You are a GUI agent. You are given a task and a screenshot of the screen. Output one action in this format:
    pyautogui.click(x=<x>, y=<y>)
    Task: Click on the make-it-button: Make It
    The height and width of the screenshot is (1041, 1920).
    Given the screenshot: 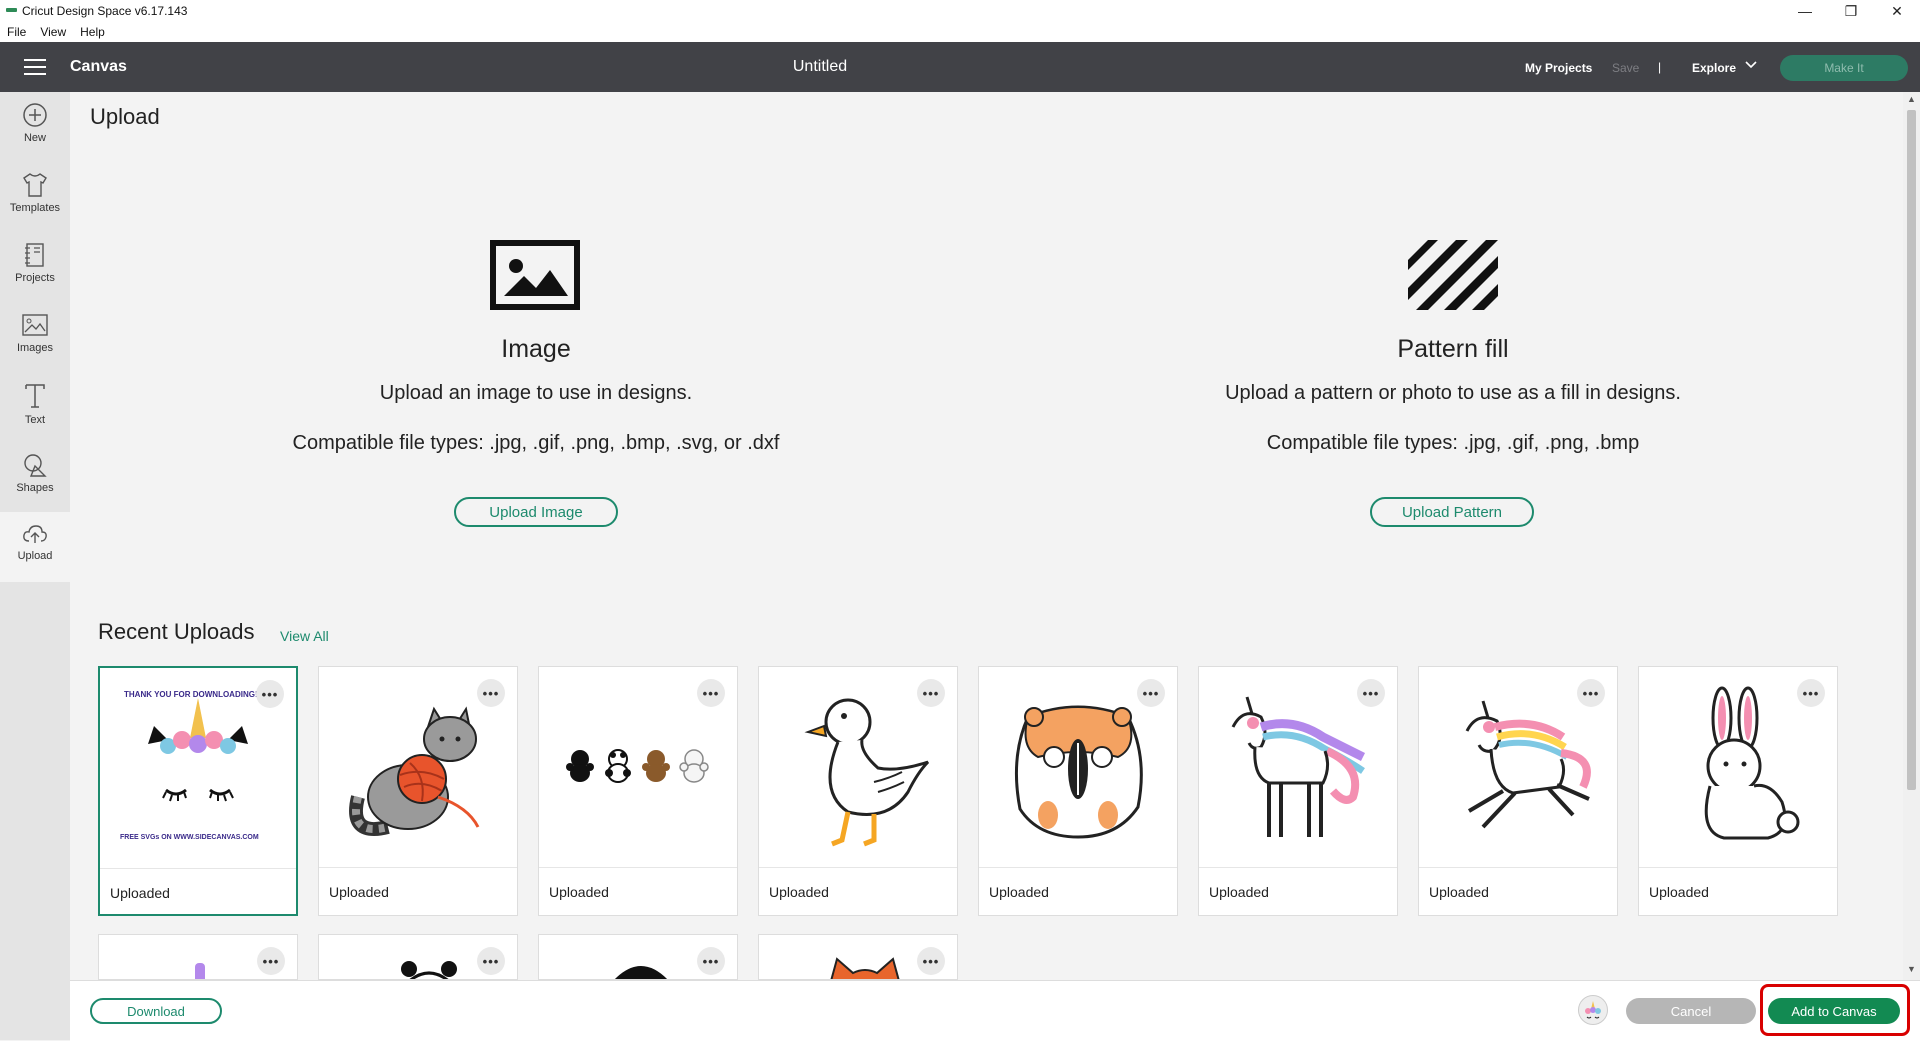 What is the action you would take?
    pyautogui.click(x=1844, y=68)
    